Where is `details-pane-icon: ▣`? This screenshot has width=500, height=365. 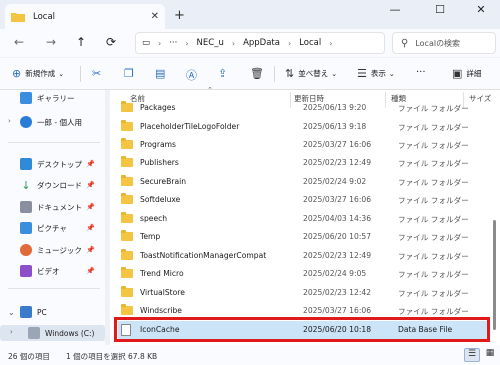 details-pane-icon: ▣ is located at coordinates (457, 73).